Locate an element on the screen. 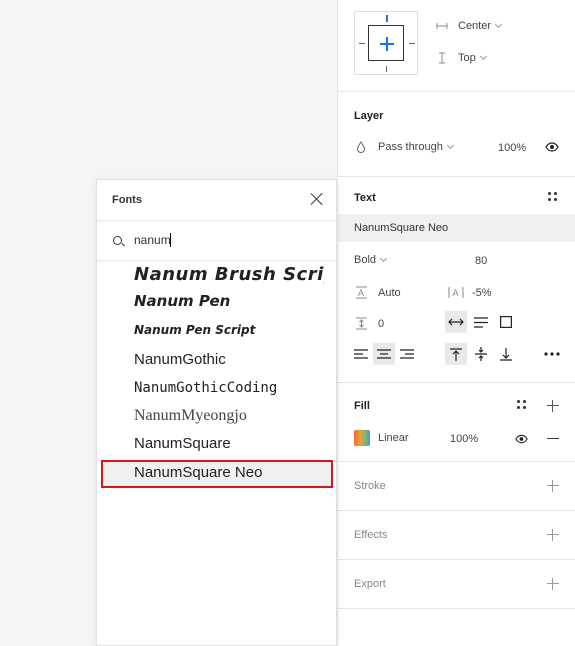 The height and width of the screenshot is (646, 575). constraints-section: Center Top is located at coordinates (456, 46).